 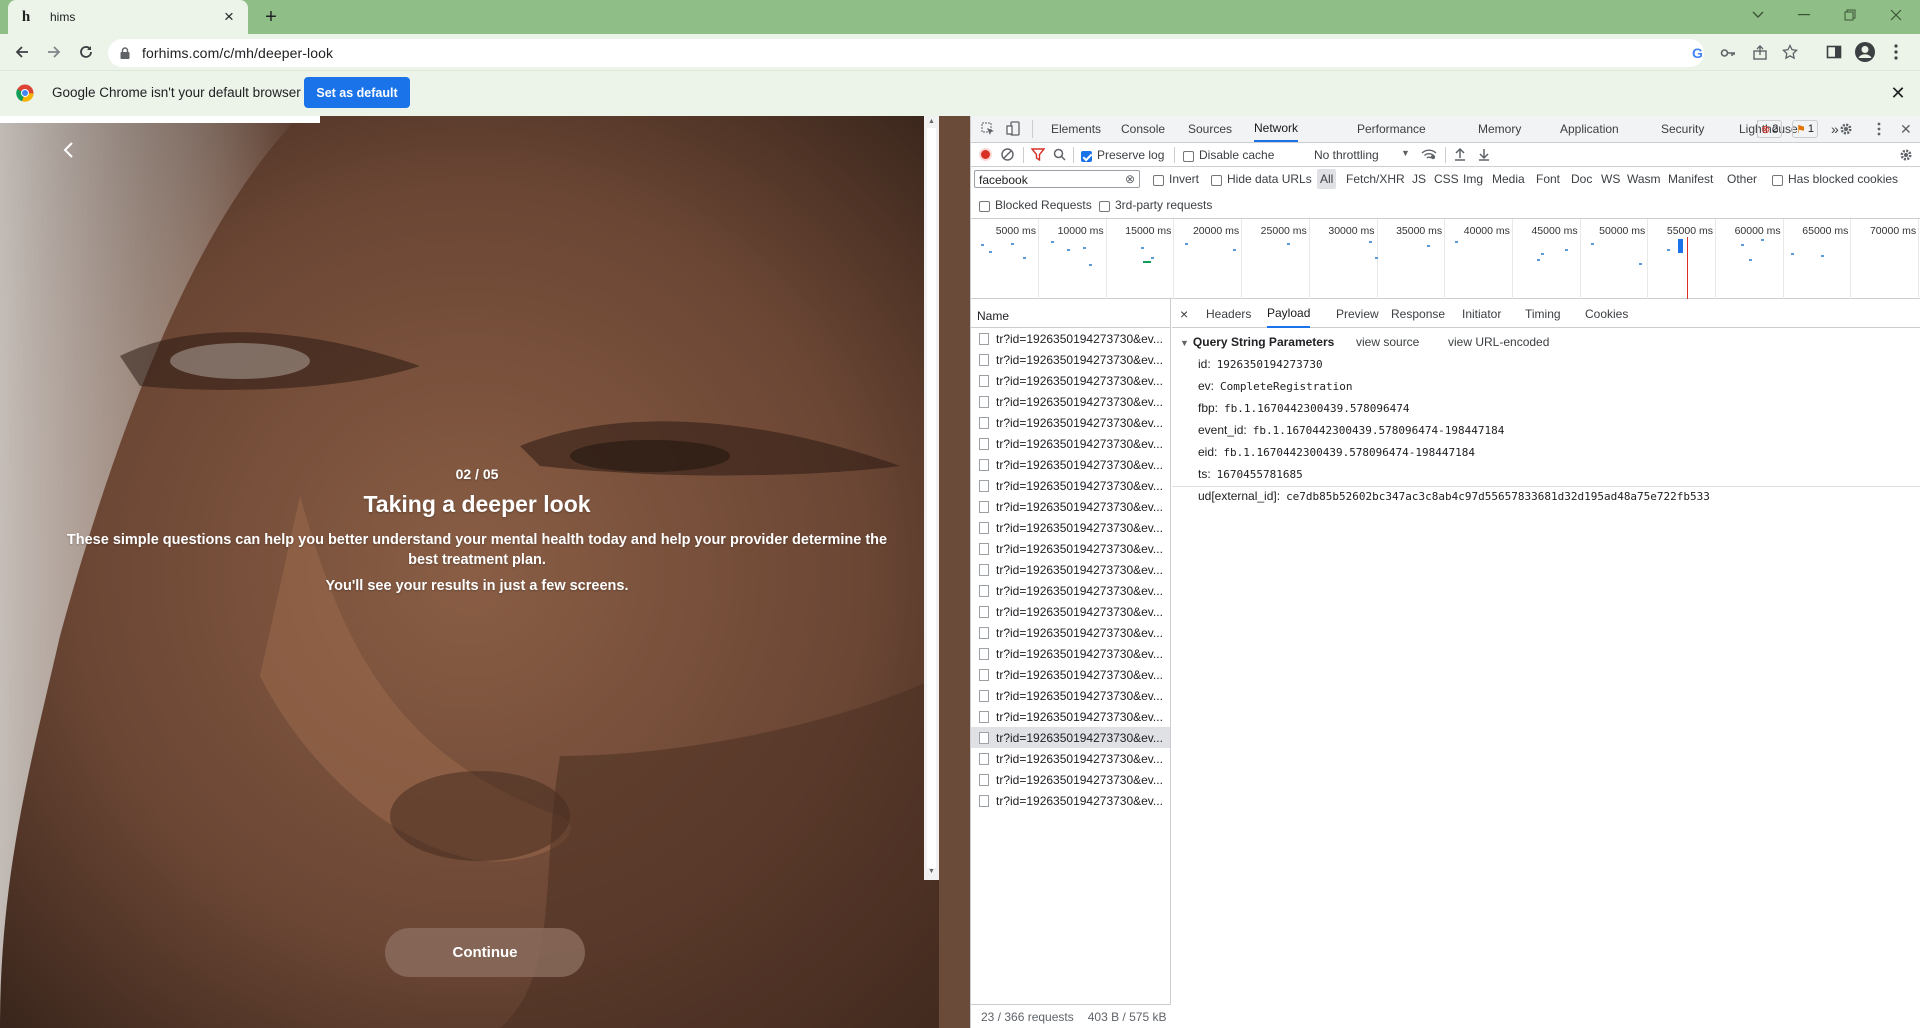 I want to click on google-lens-icon: G, so click(x=1697, y=53).